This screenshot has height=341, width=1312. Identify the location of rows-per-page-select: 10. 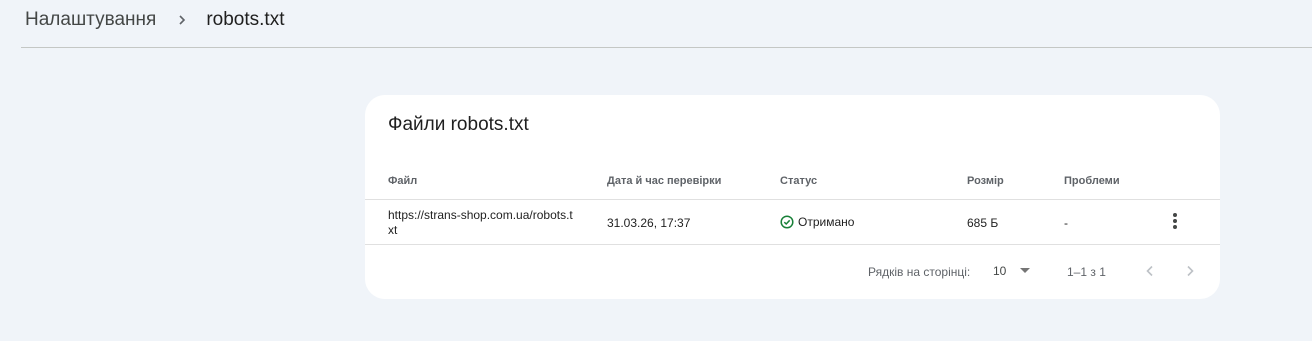
(1012, 271).